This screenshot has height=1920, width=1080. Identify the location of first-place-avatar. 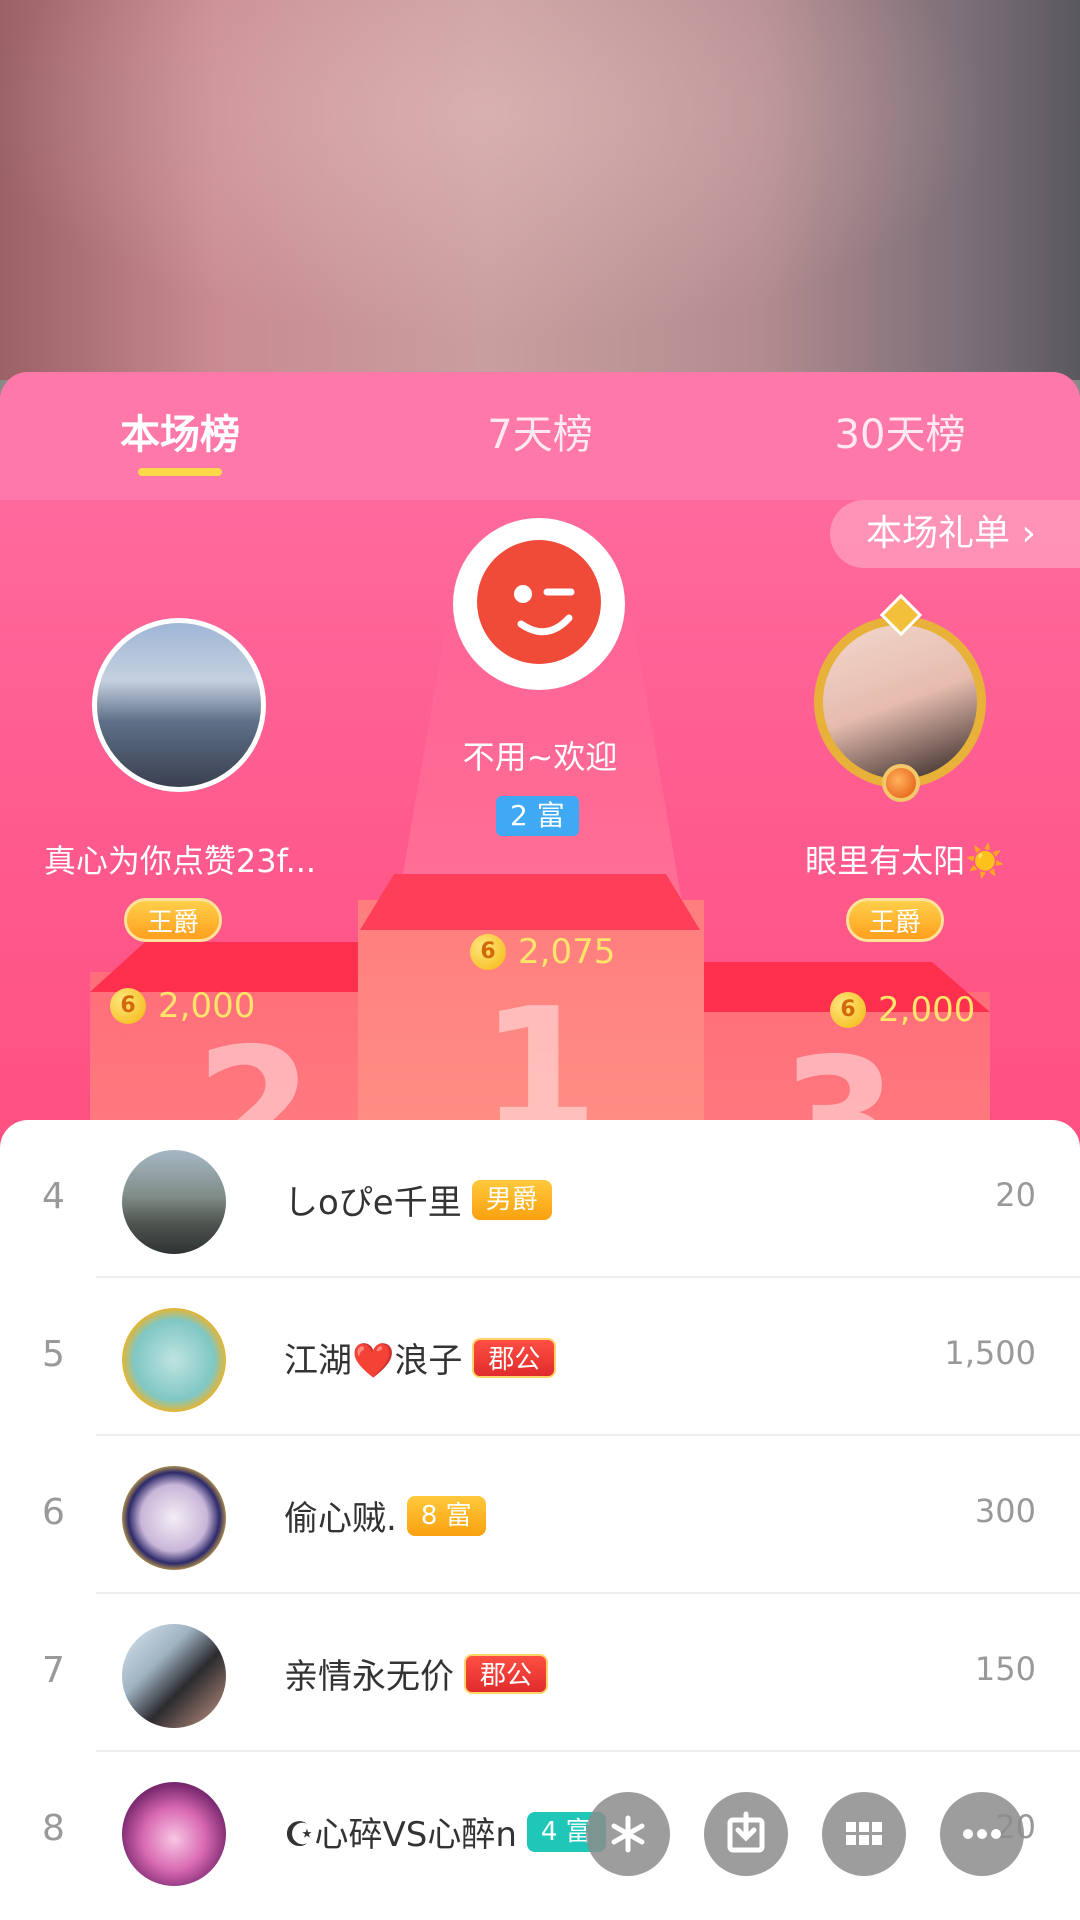
(539, 604).